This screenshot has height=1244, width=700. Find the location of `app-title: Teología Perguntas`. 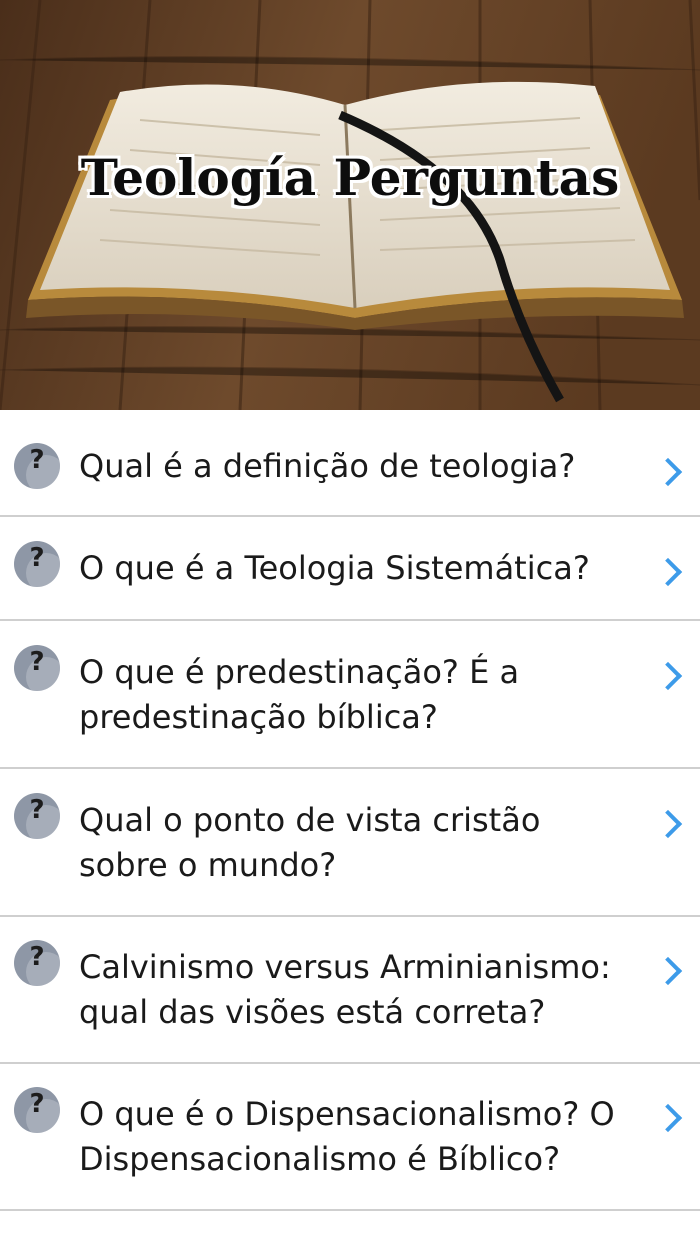

app-title: Teología Perguntas is located at coordinates (350, 177).